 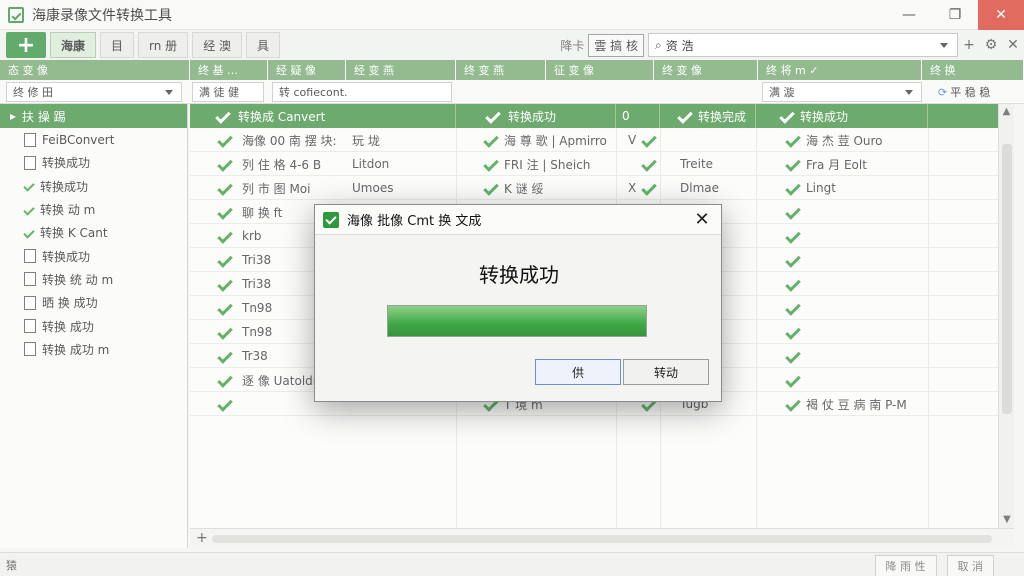 What do you see at coordinates (578, 372) in the screenshot?
I see `ok-button: 供` at bounding box center [578, 372].